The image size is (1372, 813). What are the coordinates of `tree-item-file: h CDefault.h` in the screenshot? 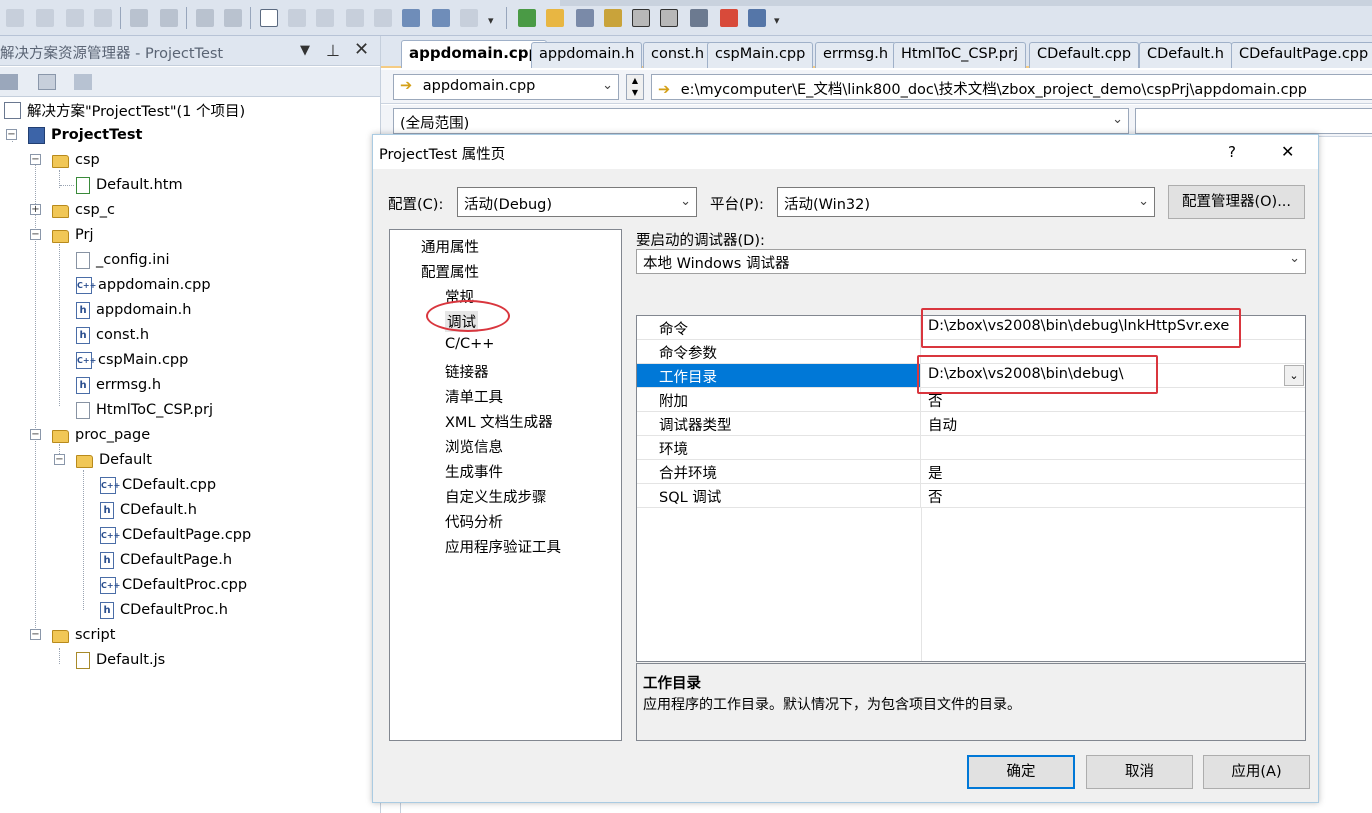 It's located at (148, 510).